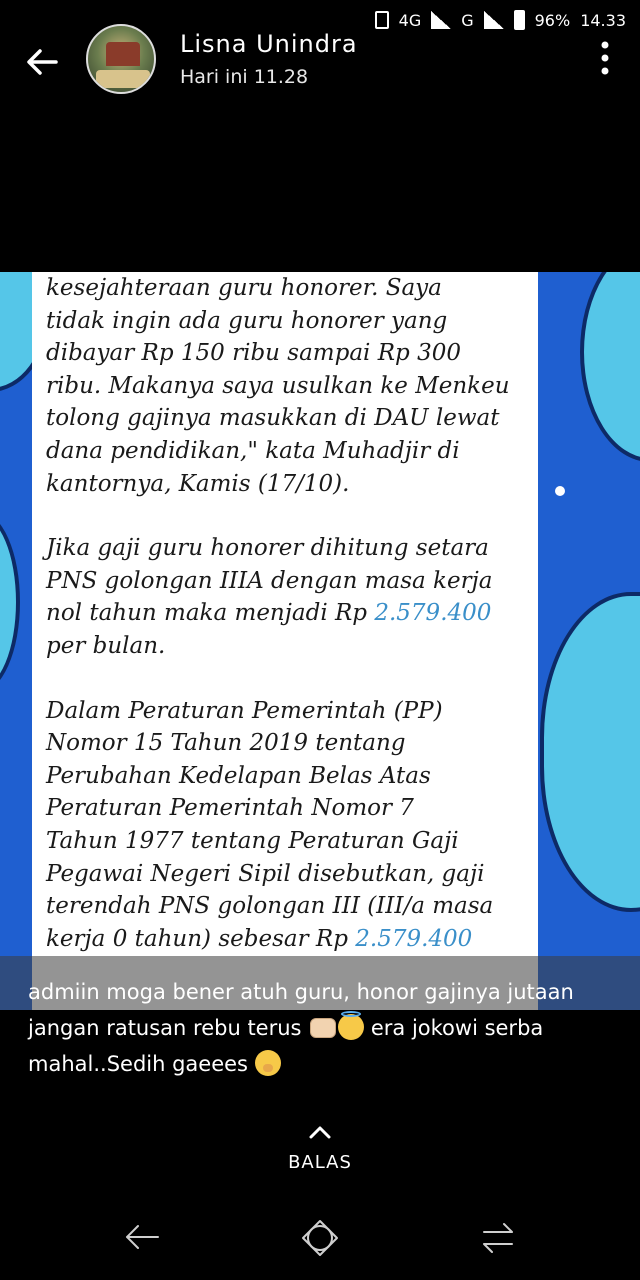  I want to click on post-time: Hari ini 11.28, so click(244, 77).